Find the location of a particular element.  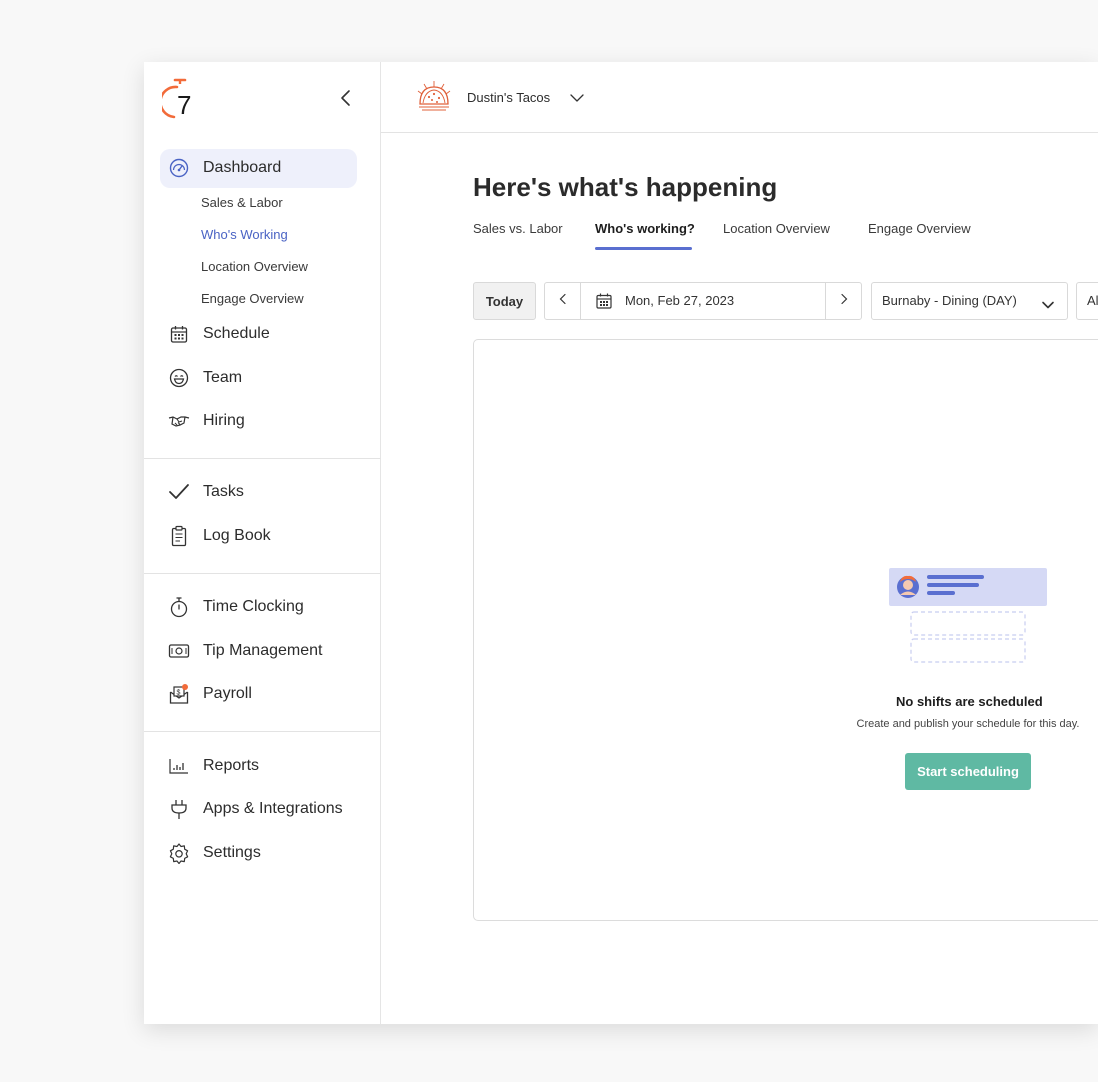

app-logo: 7 is located at coordinates (178, 98).